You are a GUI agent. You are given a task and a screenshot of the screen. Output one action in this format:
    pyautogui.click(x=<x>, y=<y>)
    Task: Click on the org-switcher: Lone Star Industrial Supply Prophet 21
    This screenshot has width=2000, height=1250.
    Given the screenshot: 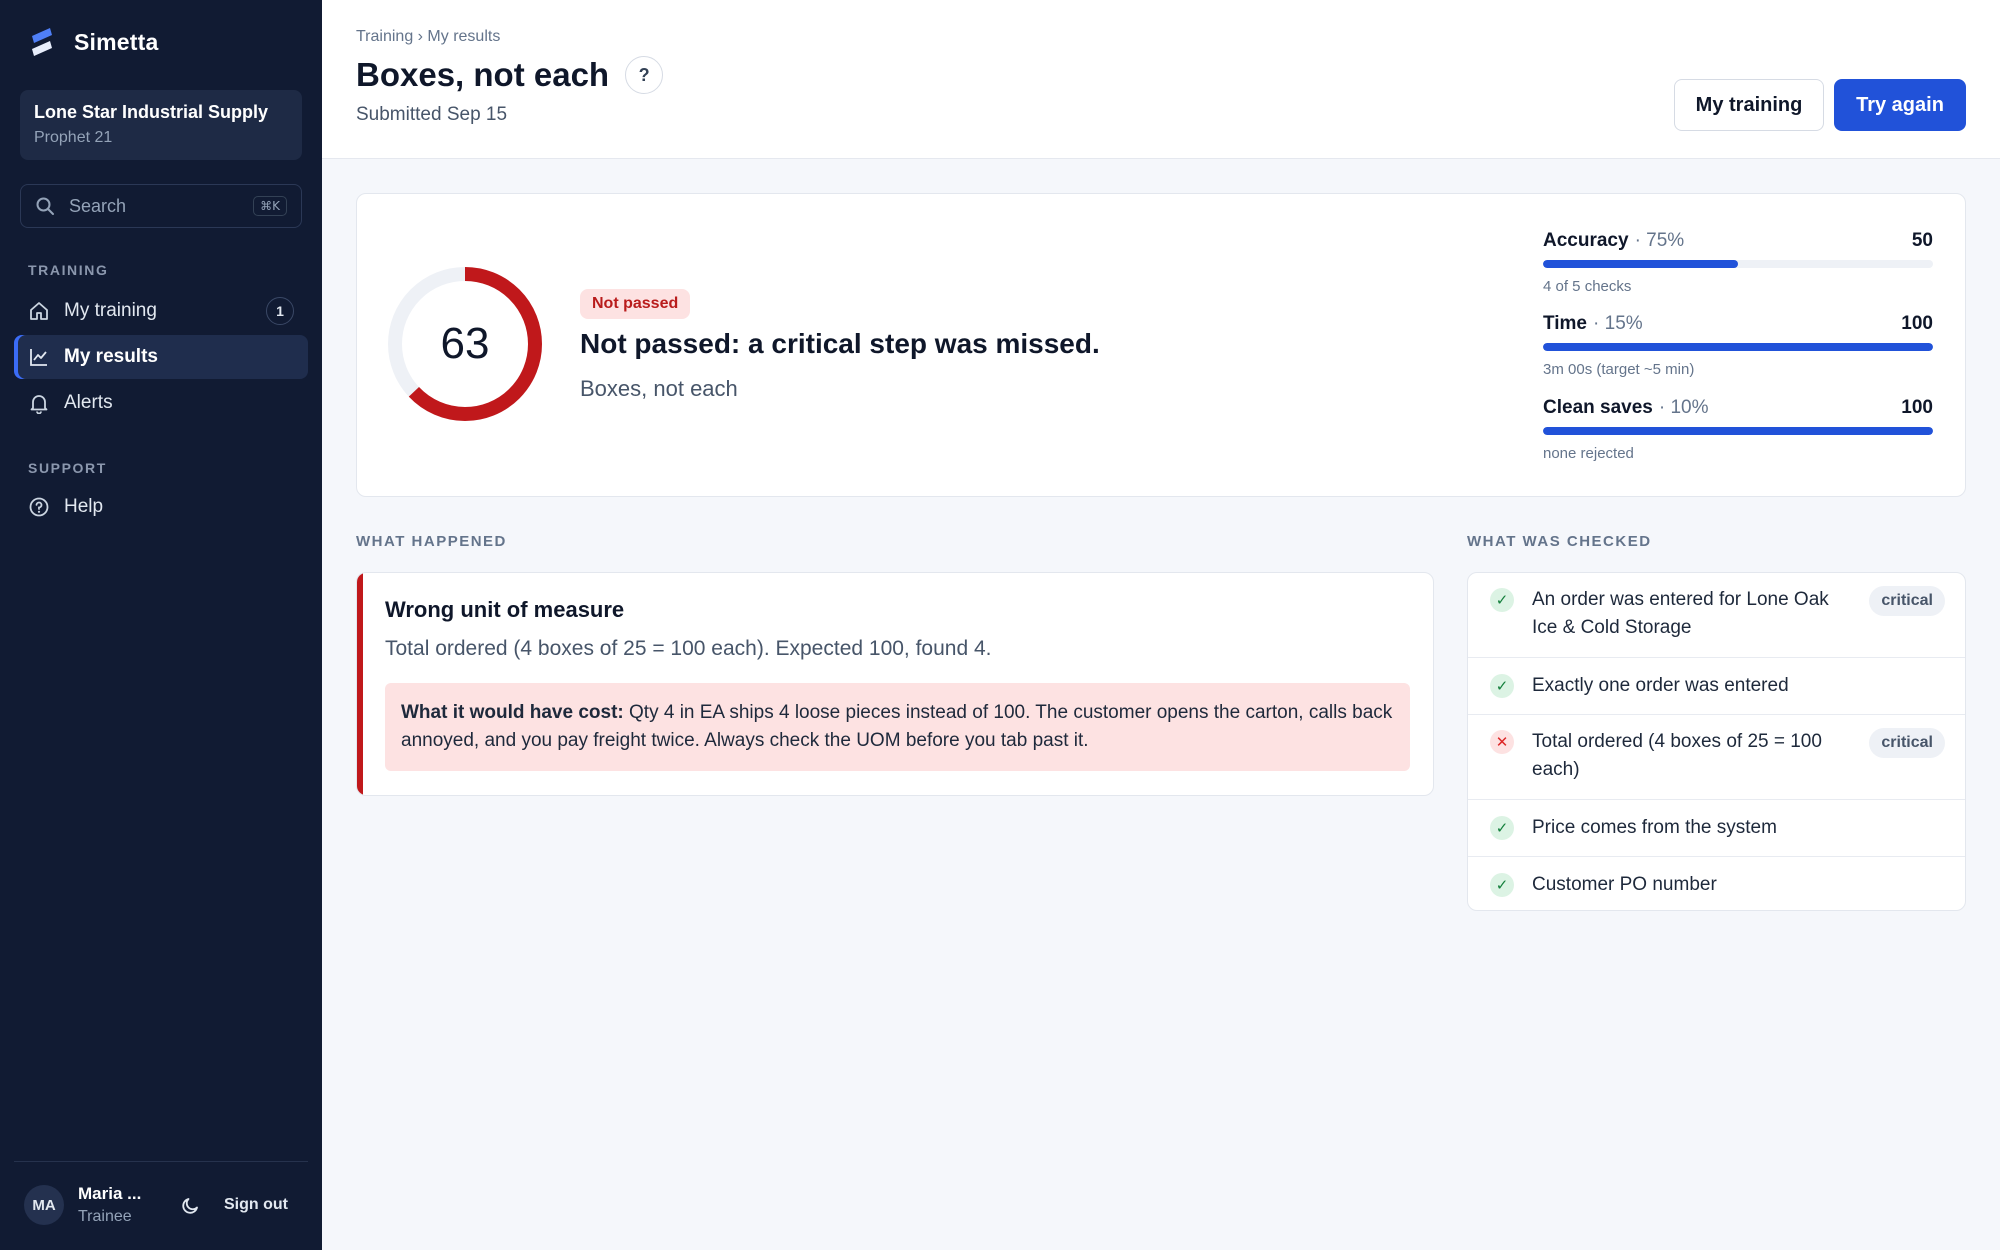 What is the action you would take?
    pyautogui.click(x=161, y=125)
    